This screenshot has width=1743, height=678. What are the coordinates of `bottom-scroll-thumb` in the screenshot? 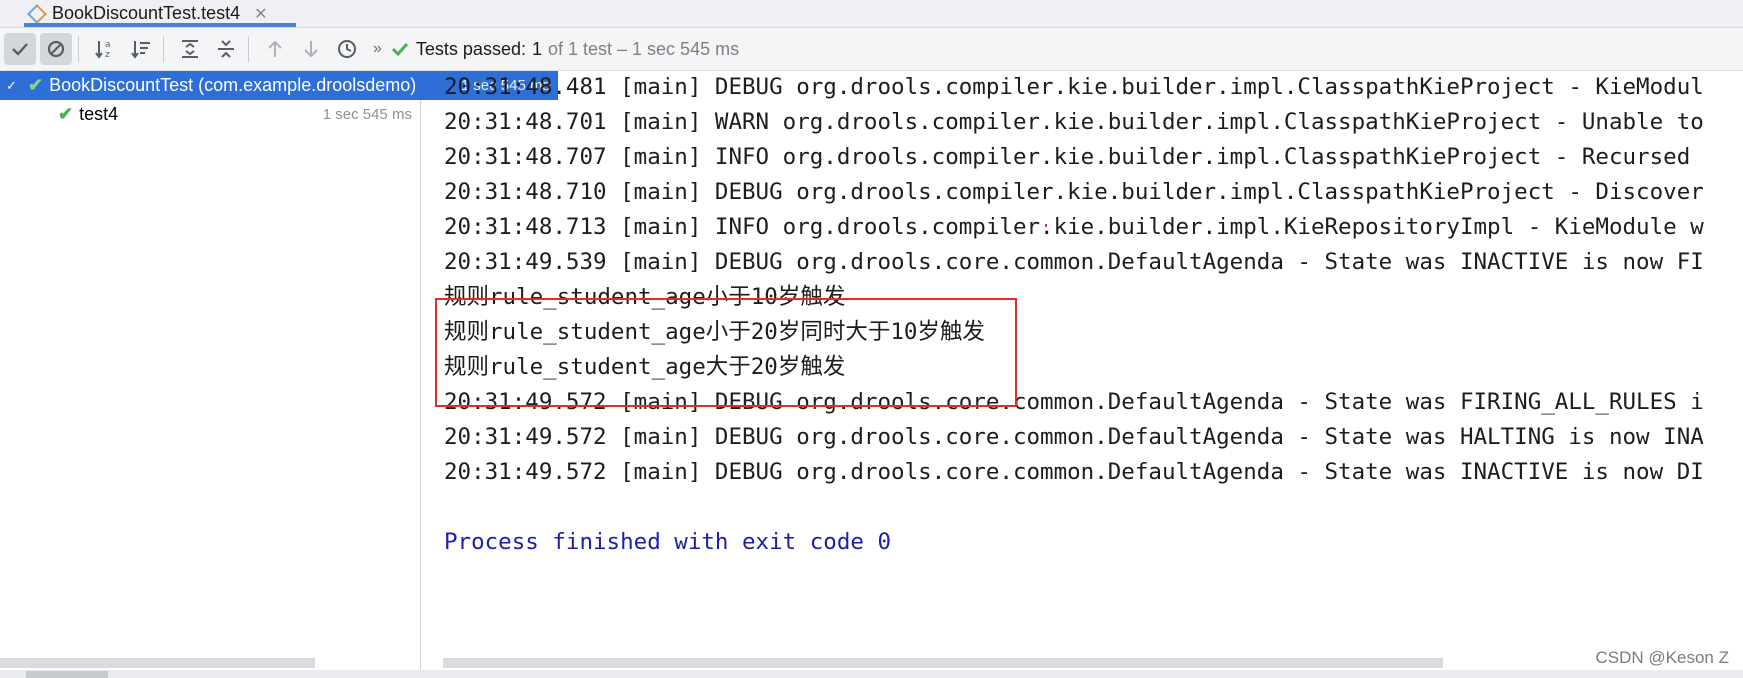 It's located at (67, 674).